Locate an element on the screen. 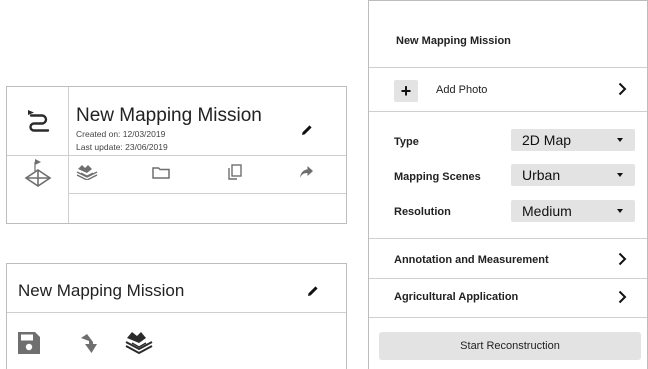 The width and height of the screenshot is (648, 369). type-label: Type is located at coordinates (406, 142).